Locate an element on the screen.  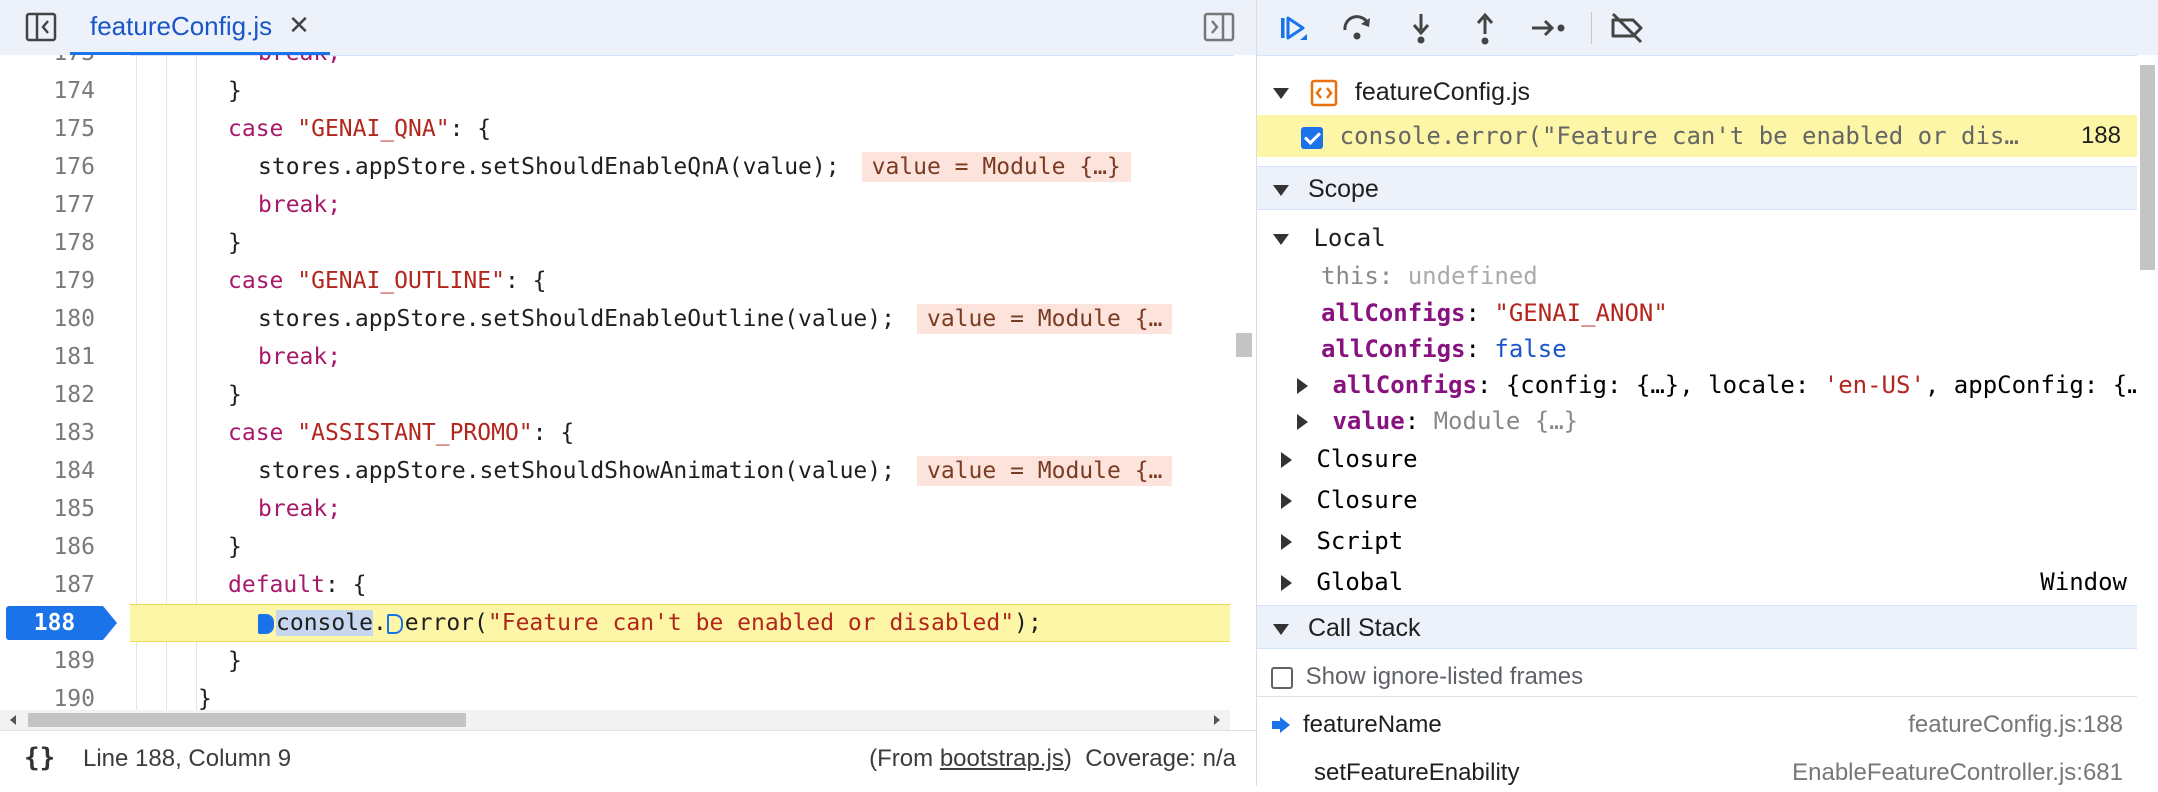
step-button is located at coordinates (1549, 28).